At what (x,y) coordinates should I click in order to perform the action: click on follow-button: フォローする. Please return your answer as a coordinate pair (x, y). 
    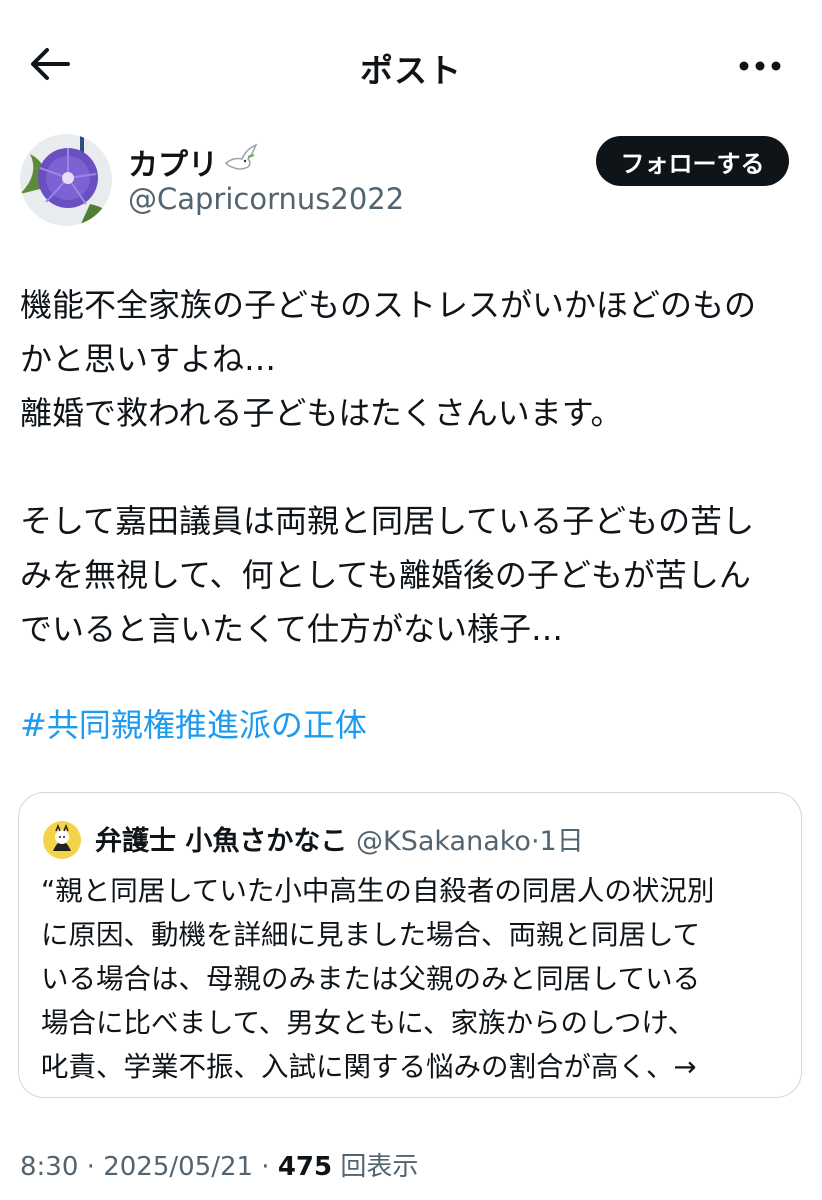
    Looking at the image, I should click on (692, 161).